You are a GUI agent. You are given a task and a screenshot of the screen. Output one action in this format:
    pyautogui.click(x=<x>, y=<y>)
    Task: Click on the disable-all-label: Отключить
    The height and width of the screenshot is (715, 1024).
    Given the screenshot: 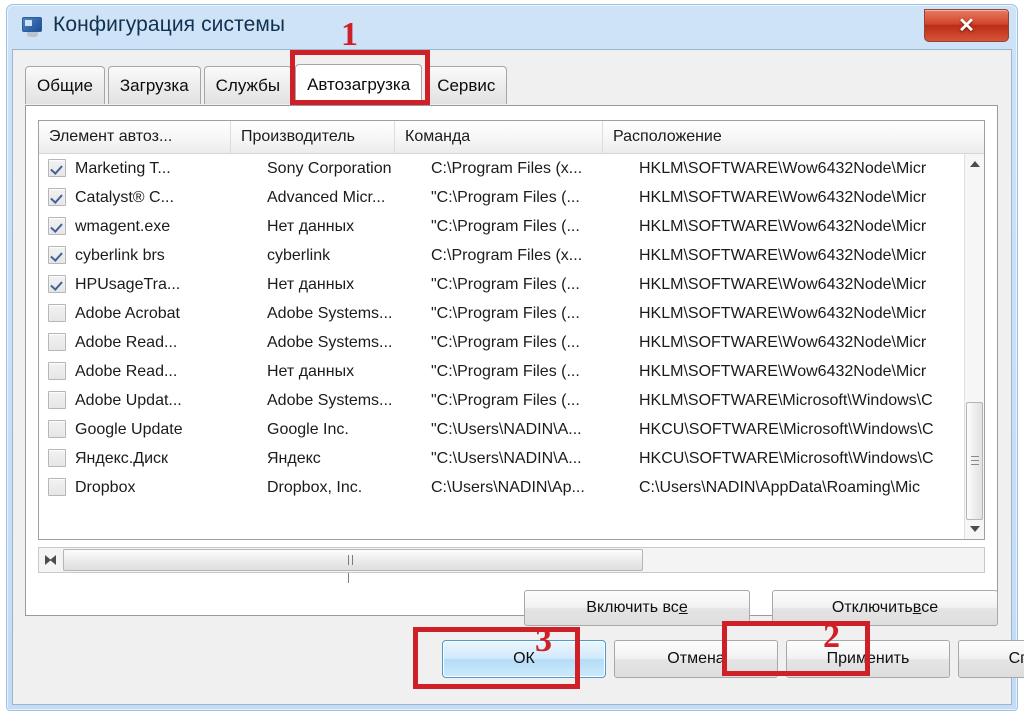 What is the action you would take?
    pyautogui.click(x=872, y=607)
    